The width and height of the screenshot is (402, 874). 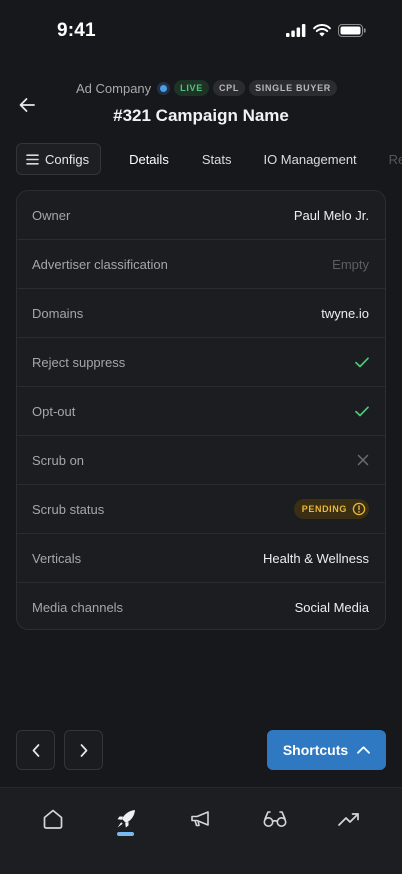 I want to click on live-badge: LIVE, so click(x=191, y=88).